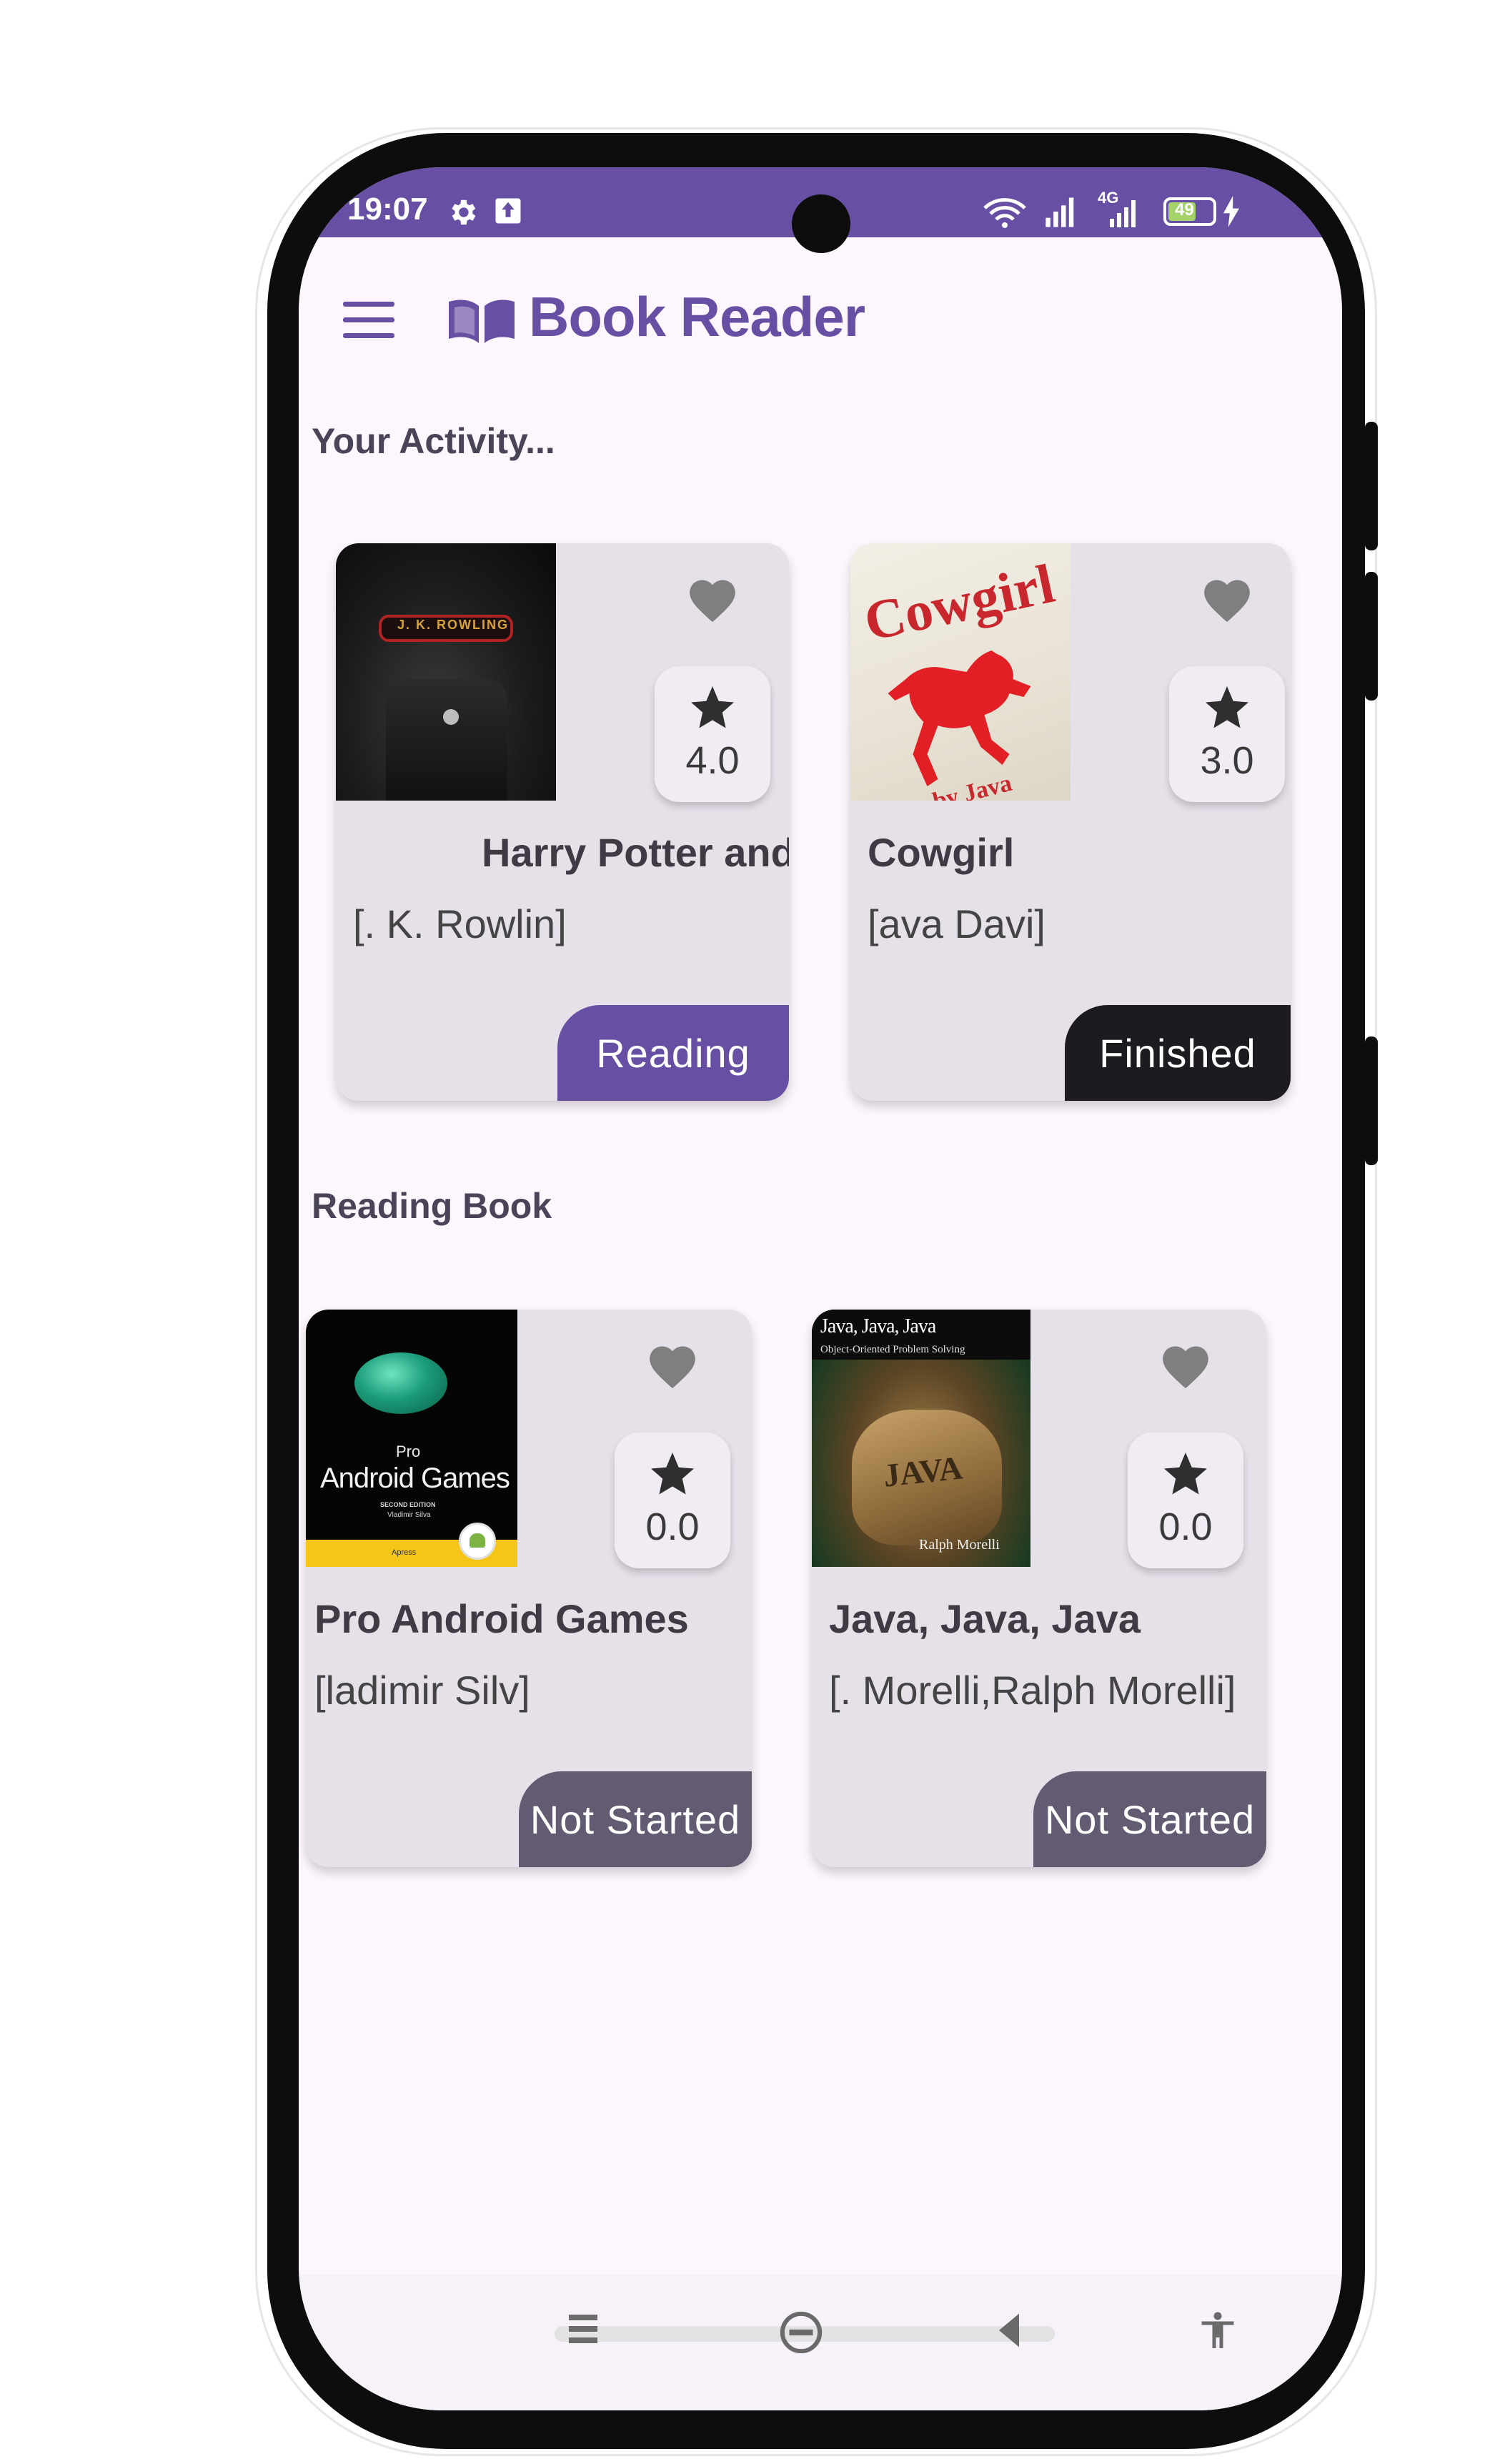  Describe the element at coordinates (961, 672) in the screenshot. I see `book-cover-cowgirl: Cowgirl by Java Davis` at that location.